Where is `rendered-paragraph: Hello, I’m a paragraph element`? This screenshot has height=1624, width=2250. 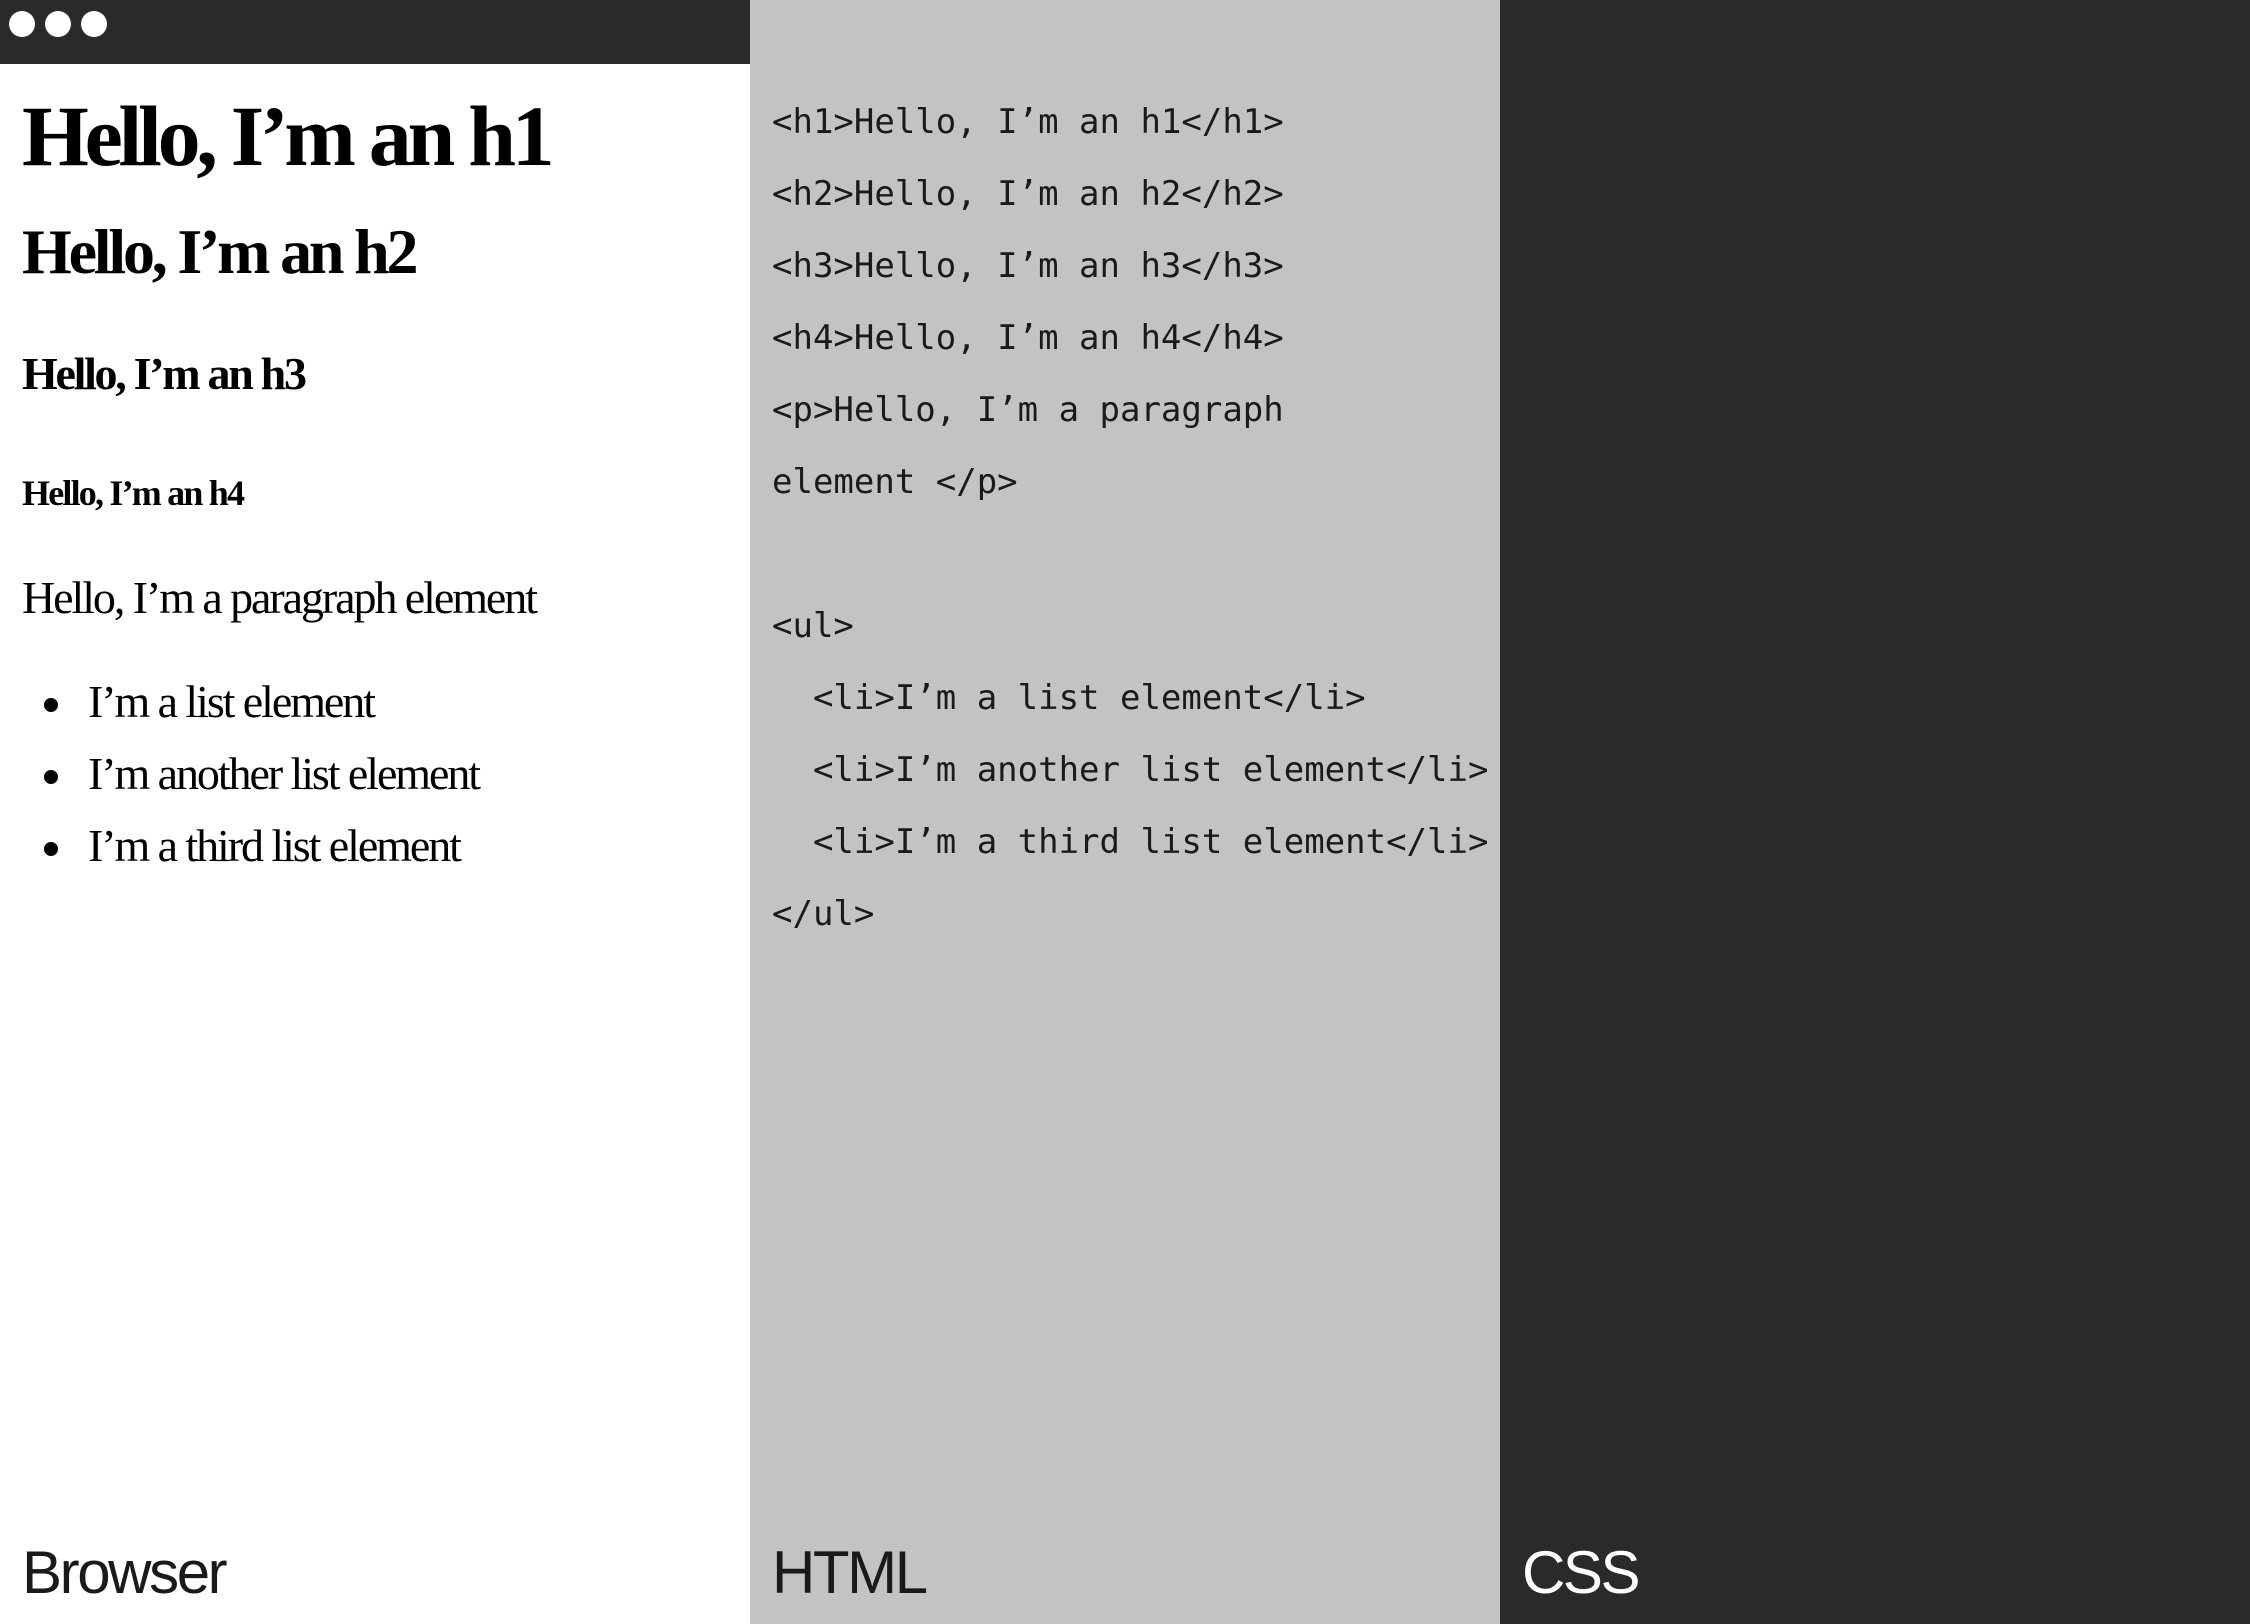 rendered-paragraph: Hello, I’m a paragraph element is located at coordinates (280, 597).